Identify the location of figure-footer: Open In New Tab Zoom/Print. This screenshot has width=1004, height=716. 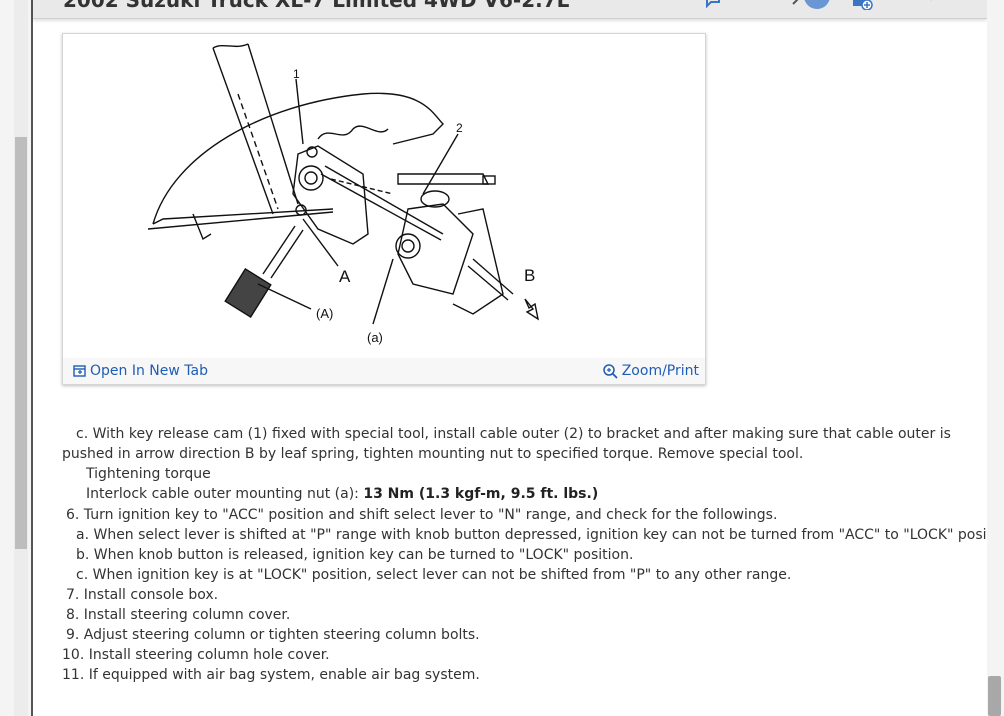
(384, 371).